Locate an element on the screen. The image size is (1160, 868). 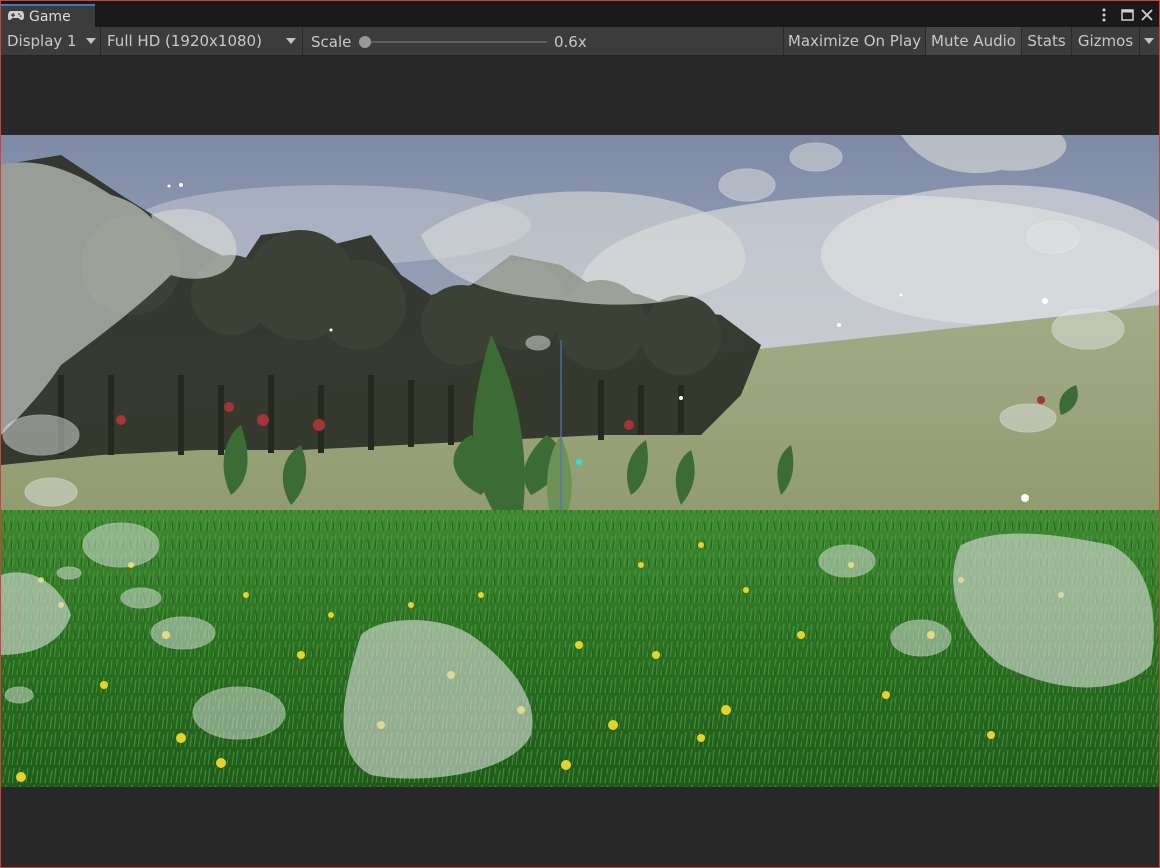
display-dropdown: Display 1 is located at coordinates (51, 41).